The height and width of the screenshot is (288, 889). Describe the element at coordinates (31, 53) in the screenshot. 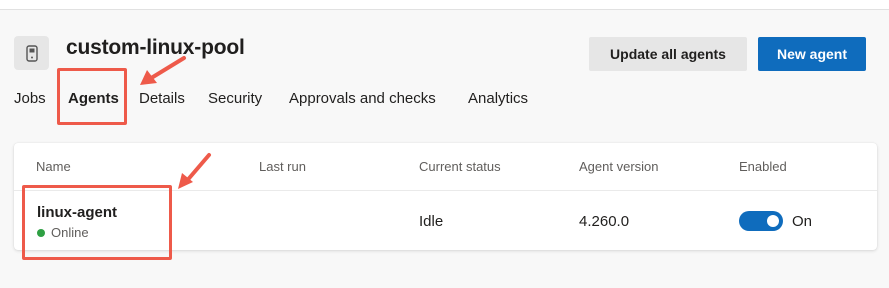

I see `agent-pool-icon` at that location.